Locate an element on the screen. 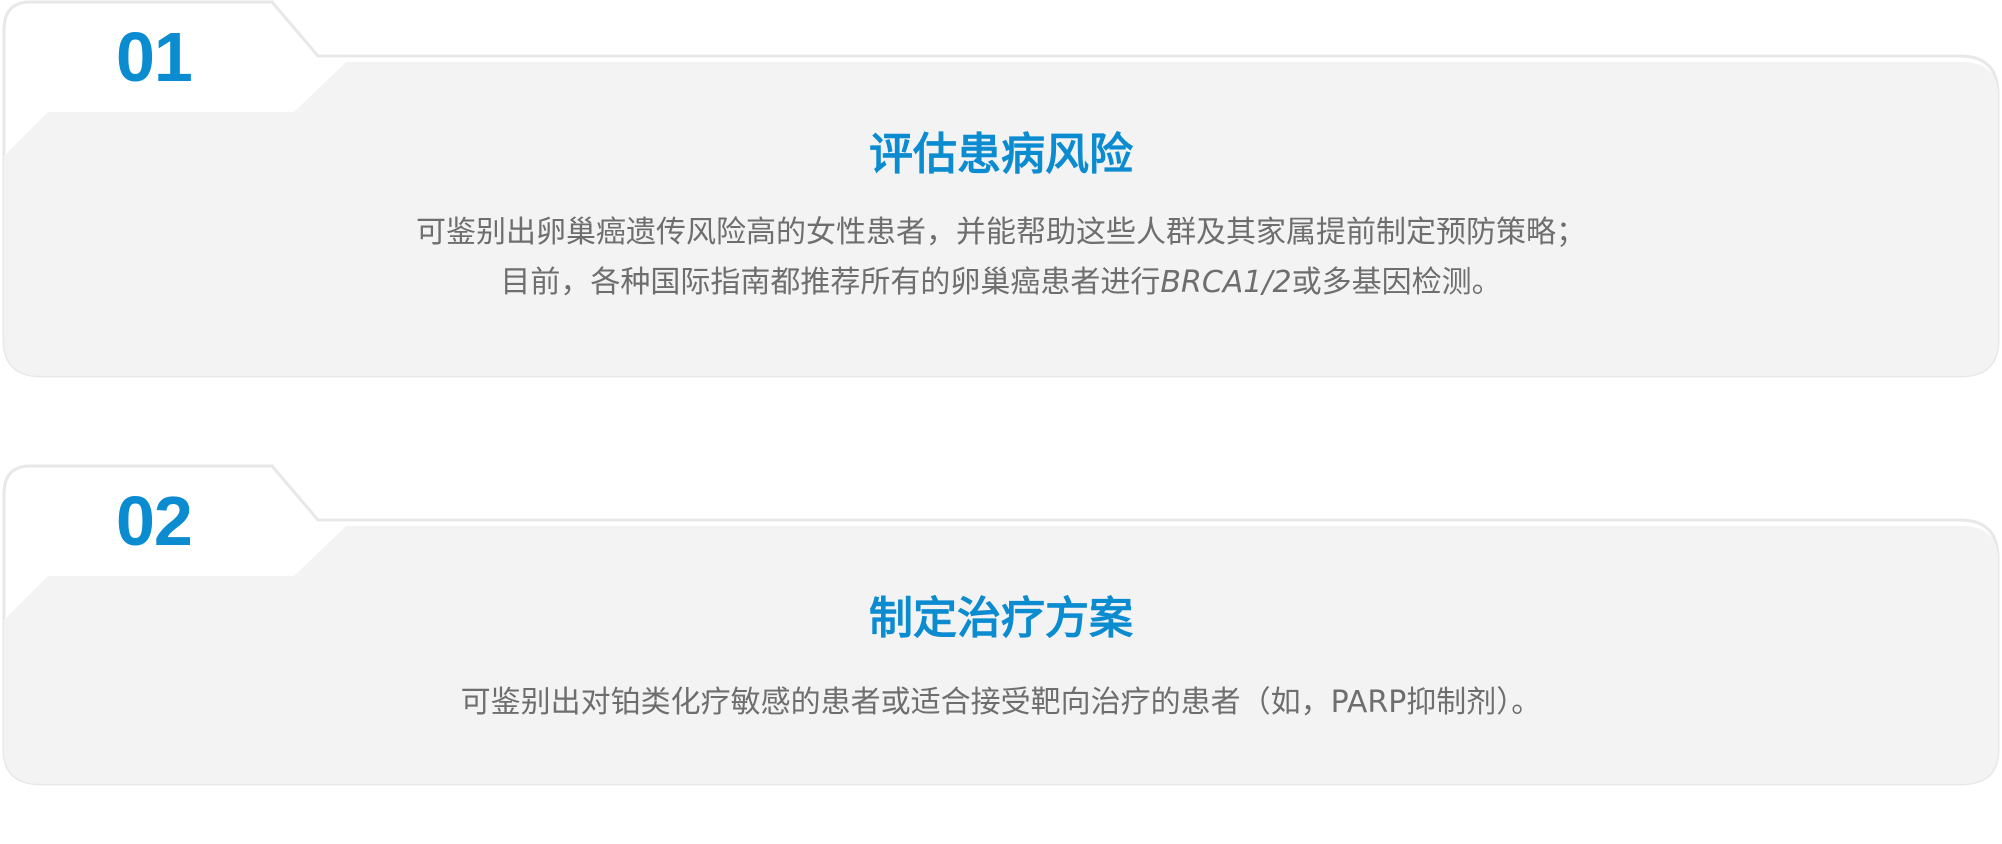 The width and height of the screenshot is (2002, 844). card-description: 可鉴别出对铂类化疗敏感的患者或适合接受靶向治疗的患者（如，PARP抑制剂）。 is located at coordinates (1001, 703).